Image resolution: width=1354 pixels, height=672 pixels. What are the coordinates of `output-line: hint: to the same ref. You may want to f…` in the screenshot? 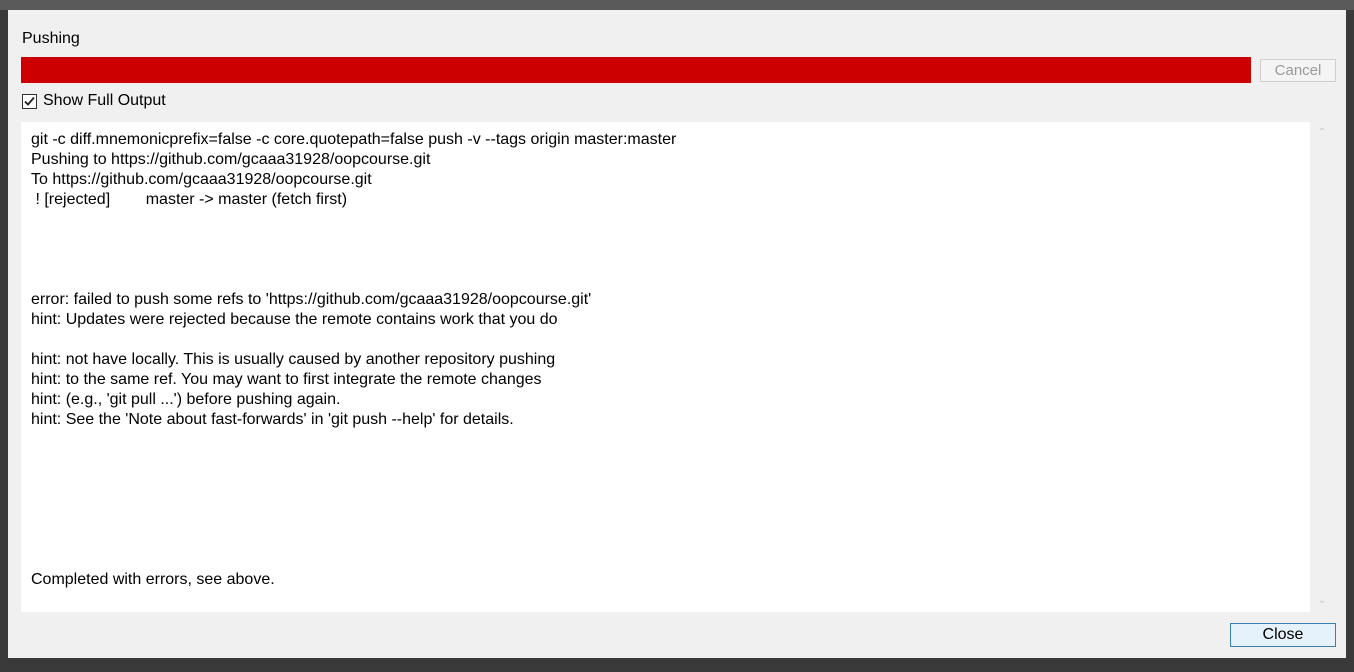 It's located at (286, 379).